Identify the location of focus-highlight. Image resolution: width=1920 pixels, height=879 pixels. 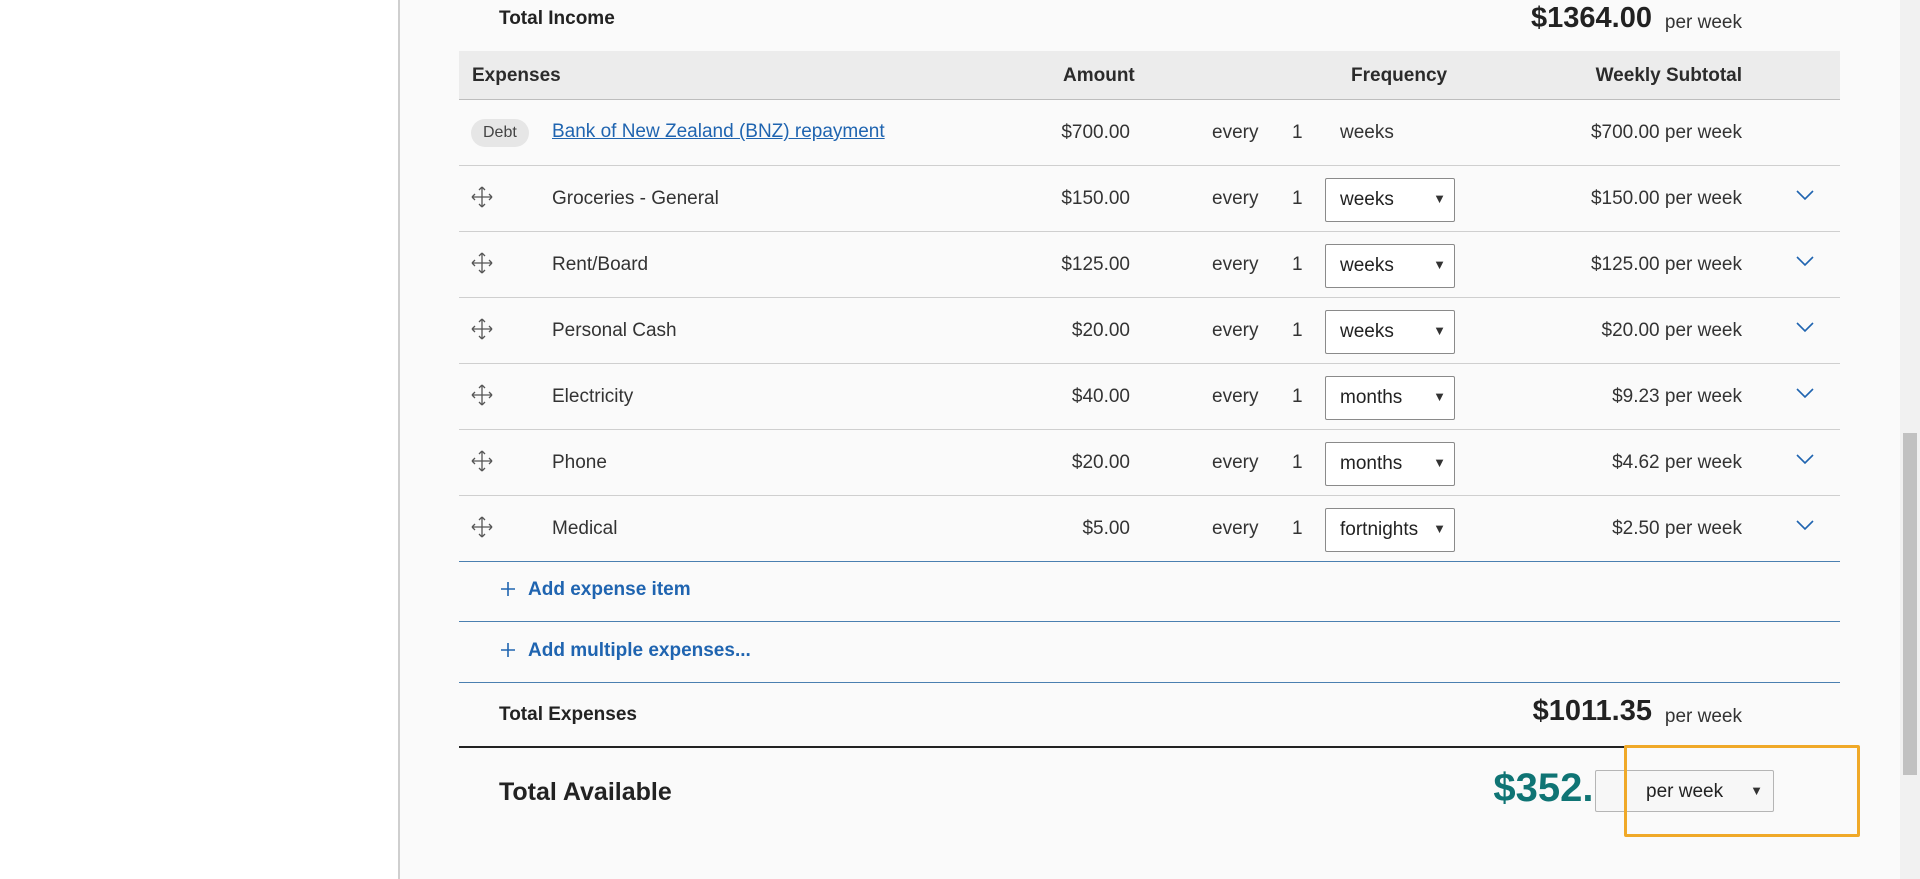
(1742, 791).